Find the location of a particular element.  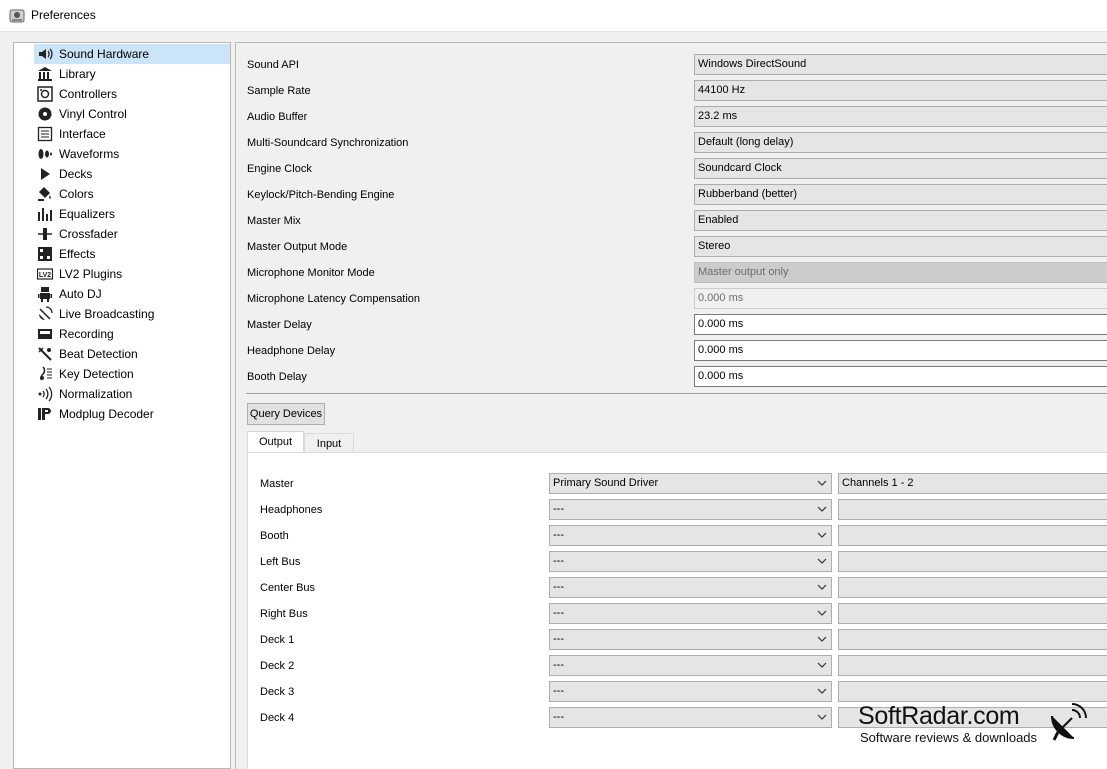

sidebar-item-live-broadcasting: Live Broadcasting is located at coordinates (132, 314).